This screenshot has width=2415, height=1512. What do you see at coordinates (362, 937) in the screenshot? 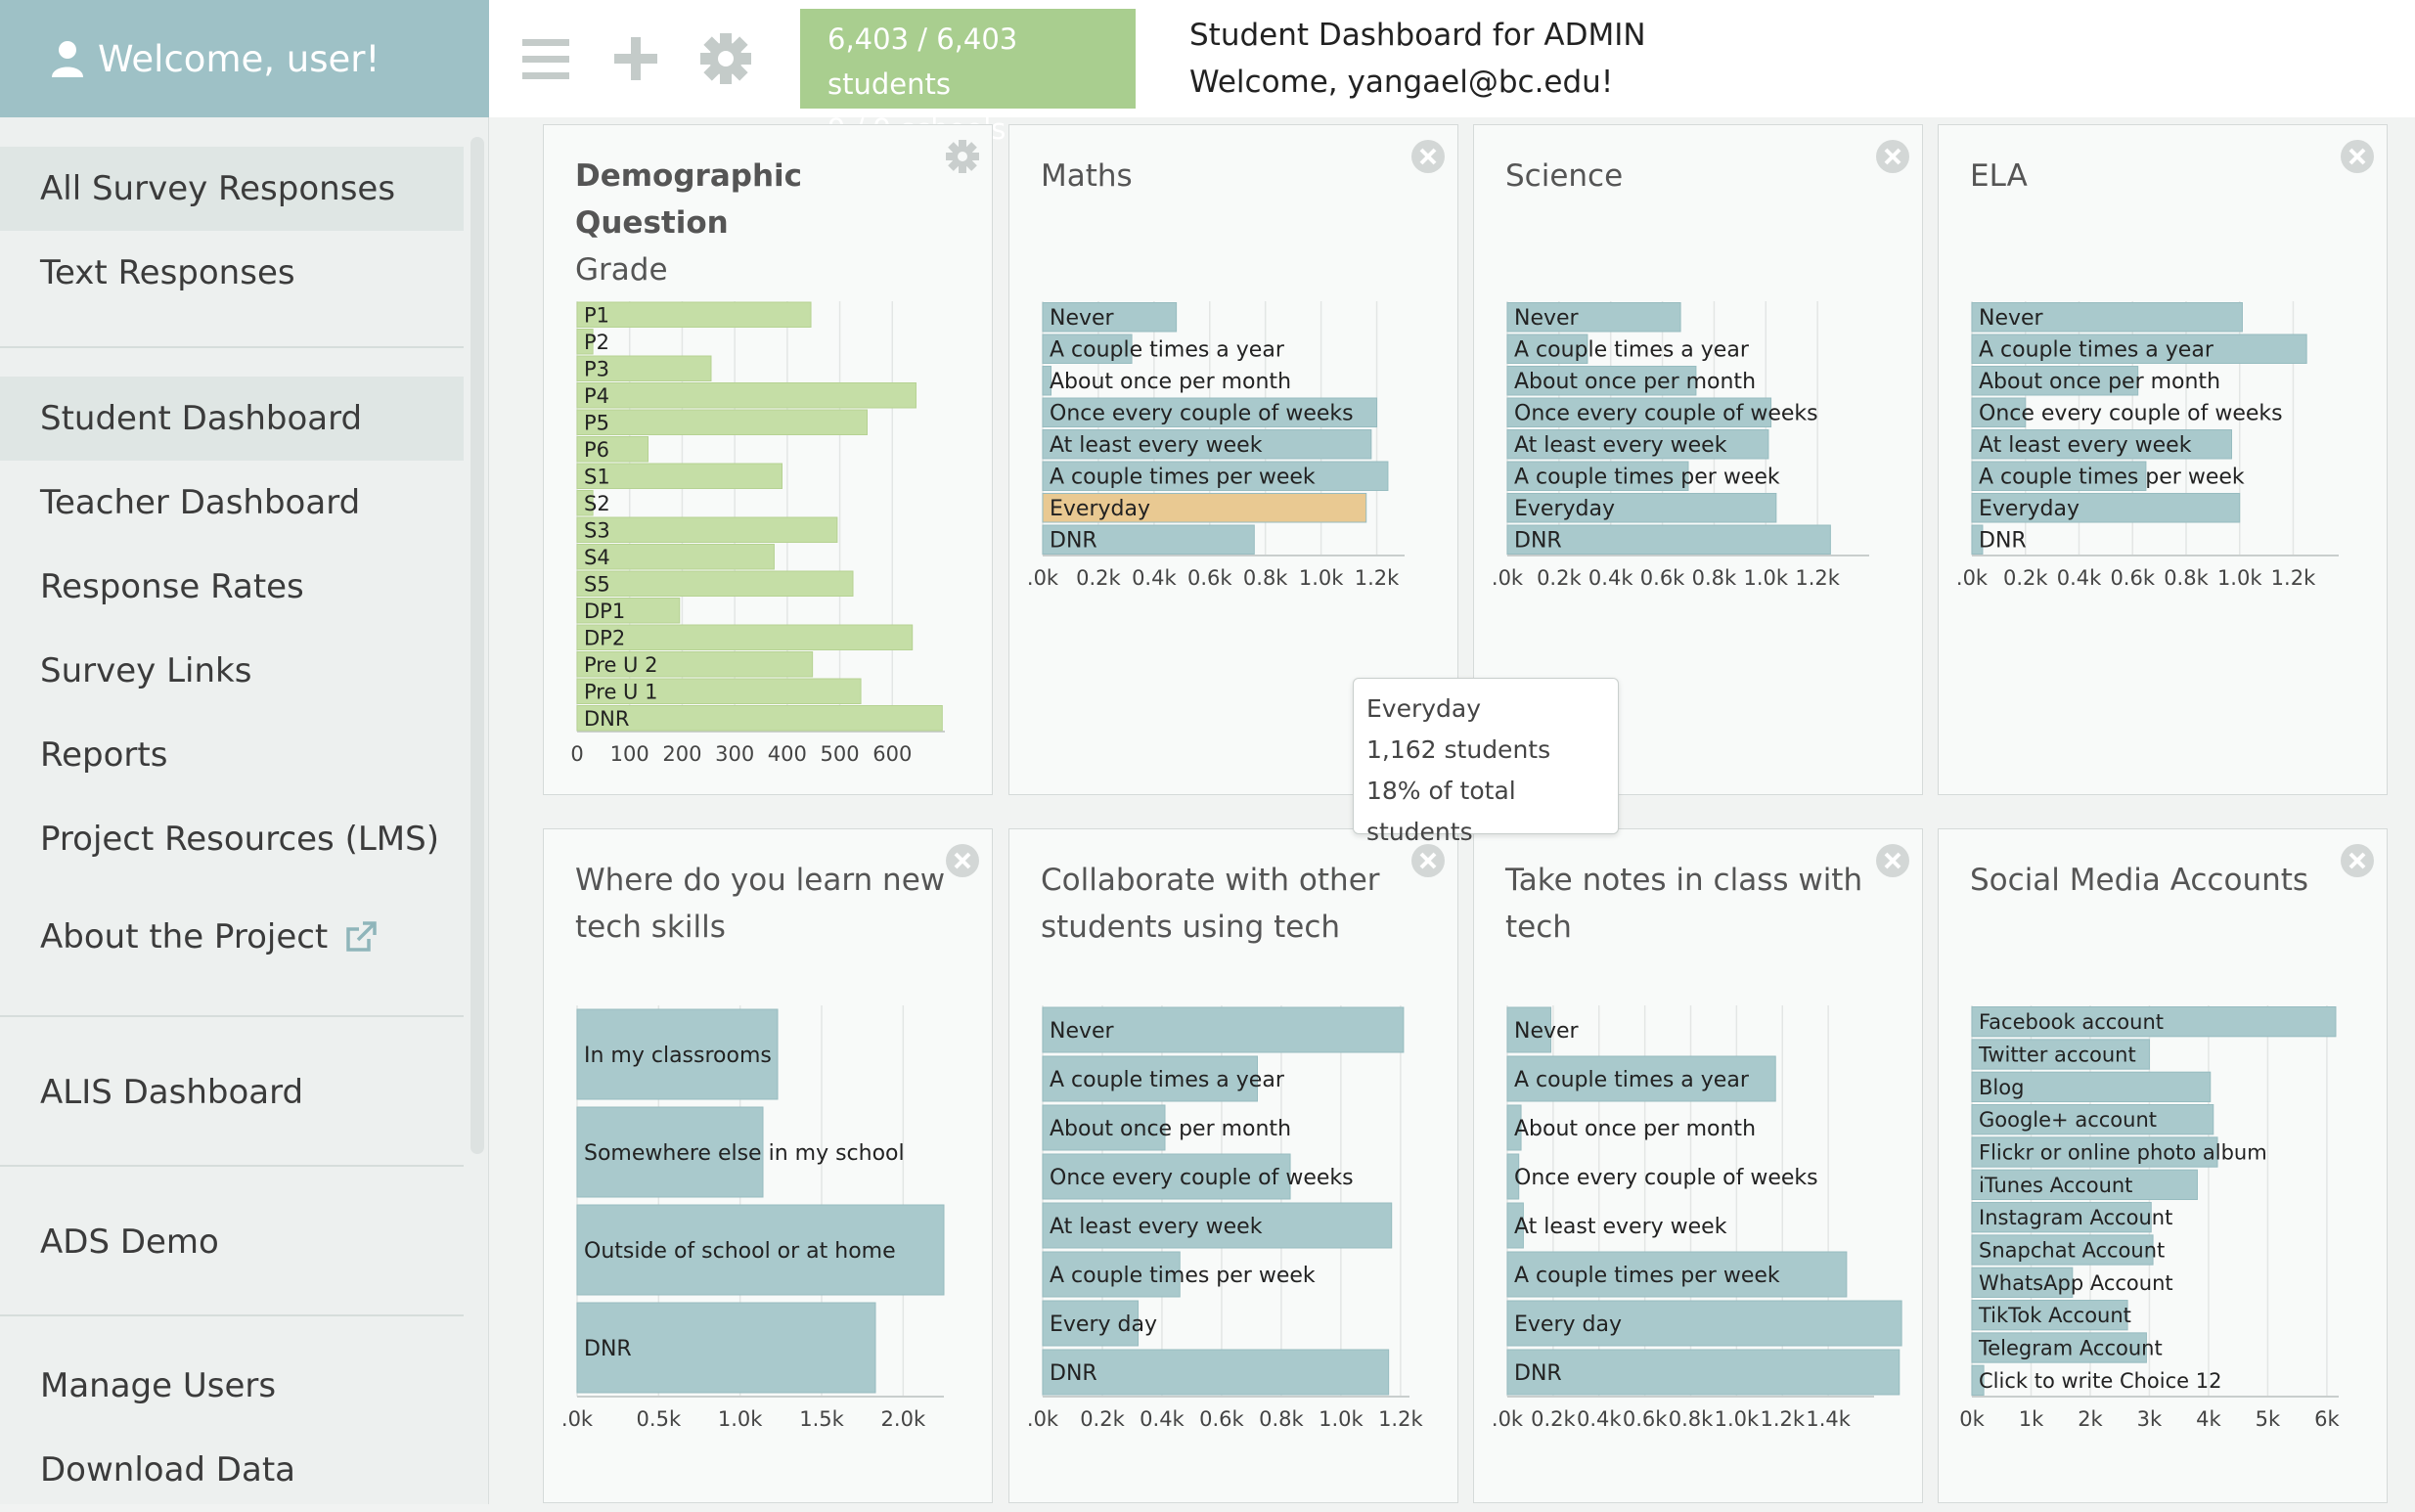
I see `external-link-icon` at bounding box center [362, 937].